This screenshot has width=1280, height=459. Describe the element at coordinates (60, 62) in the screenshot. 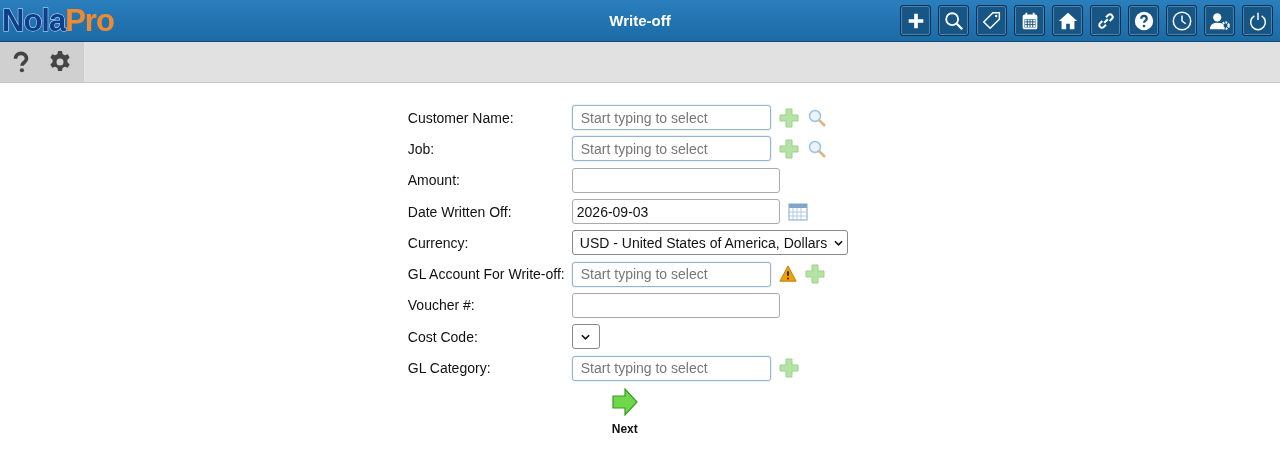

I see `gear-icon` at that location.